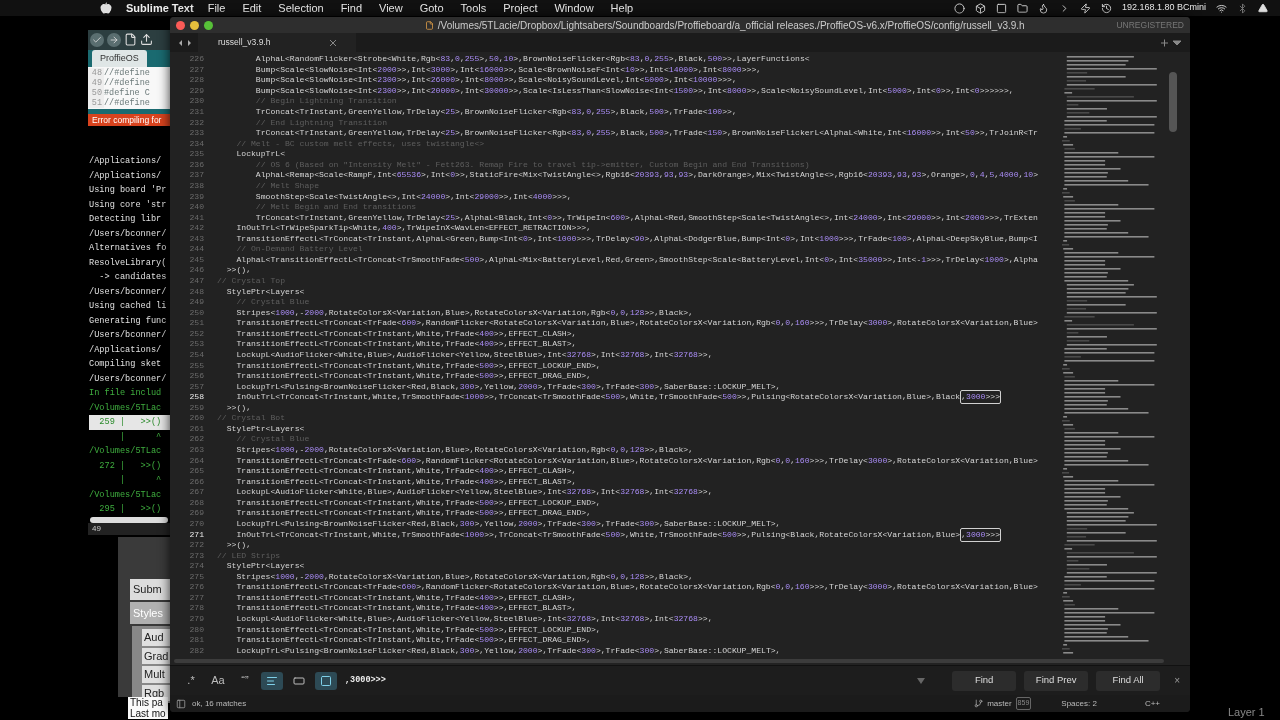  What do you see at coordinates (265, 428) in the screenshot?
I see `code-line: StylePtr<Layers<` at bounding box center [265, 428].